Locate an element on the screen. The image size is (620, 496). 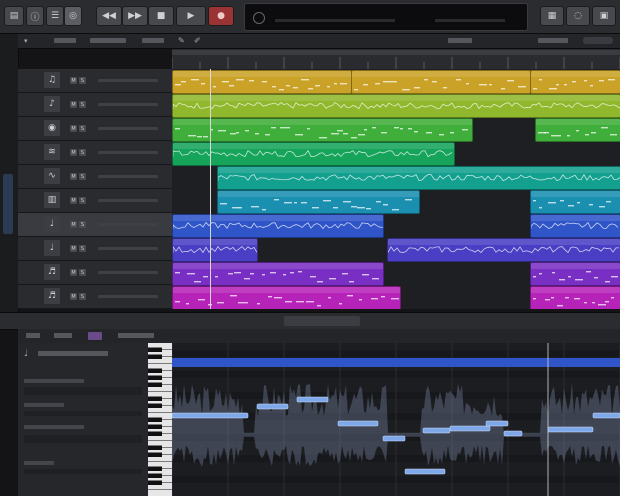
zoom-slider is located at coordinates (598, 40).